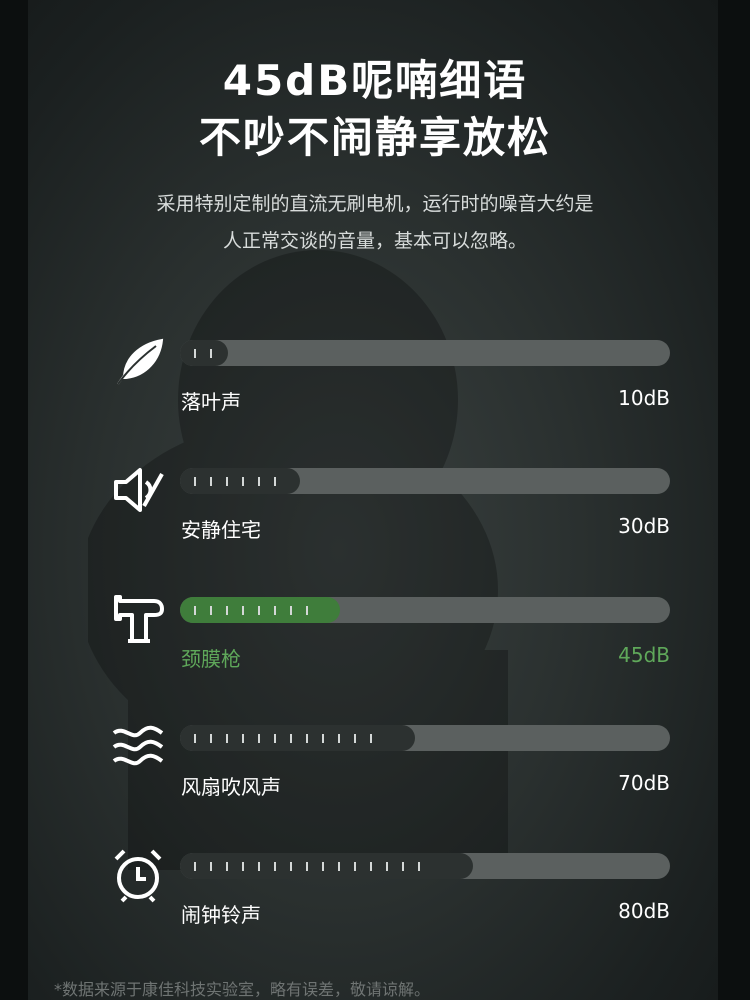 The image size is (750, 1000). I want to click on noise-level-row: 安静住宅 30dB, so click(375, 523).